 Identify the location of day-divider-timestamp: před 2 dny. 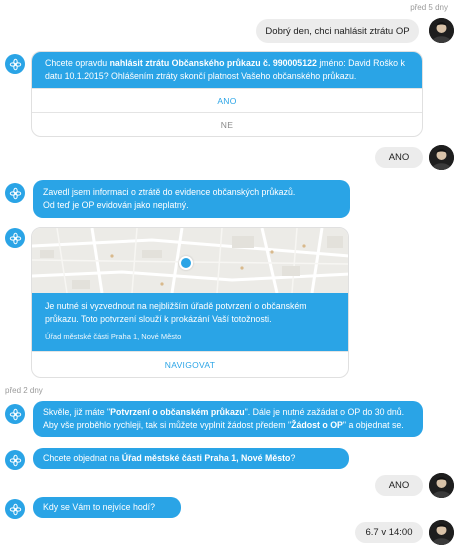
(24, 390).